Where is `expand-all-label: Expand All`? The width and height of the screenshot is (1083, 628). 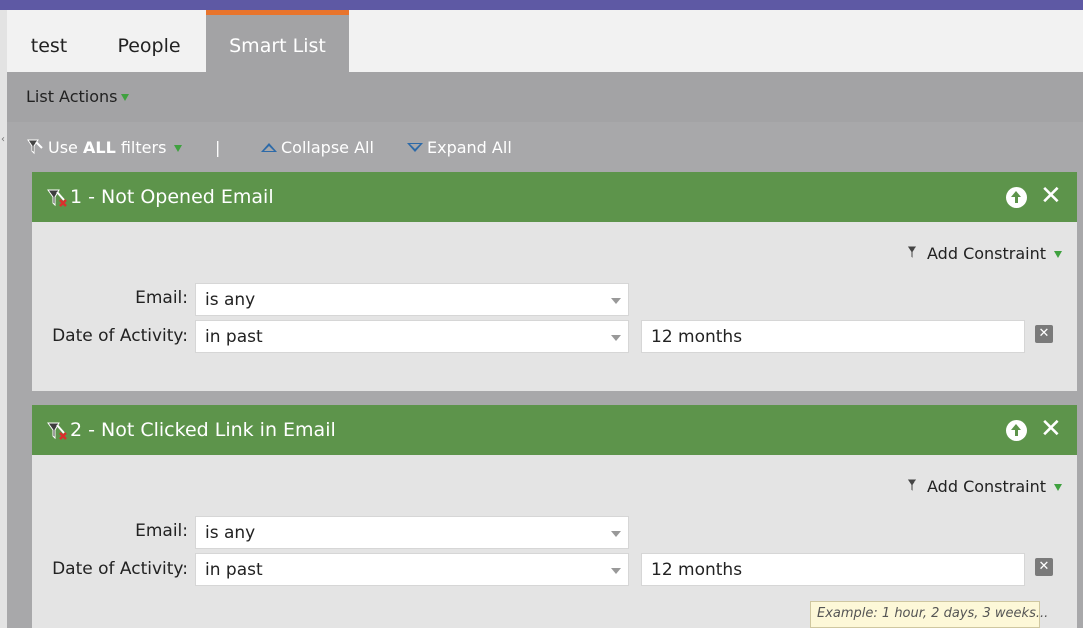 expand-all-label: Expand All is located at coordinates (469, 147).